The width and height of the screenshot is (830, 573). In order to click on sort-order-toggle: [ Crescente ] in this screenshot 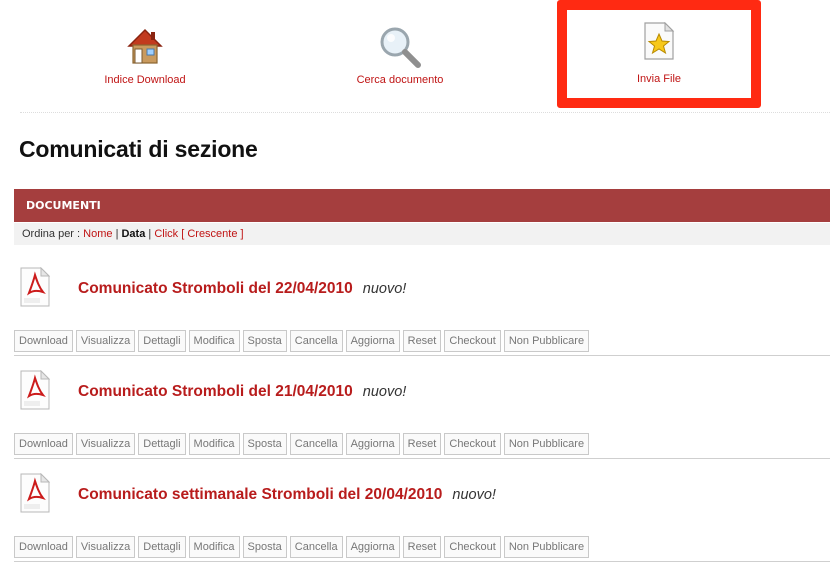, I will do `click(212, 234)`.